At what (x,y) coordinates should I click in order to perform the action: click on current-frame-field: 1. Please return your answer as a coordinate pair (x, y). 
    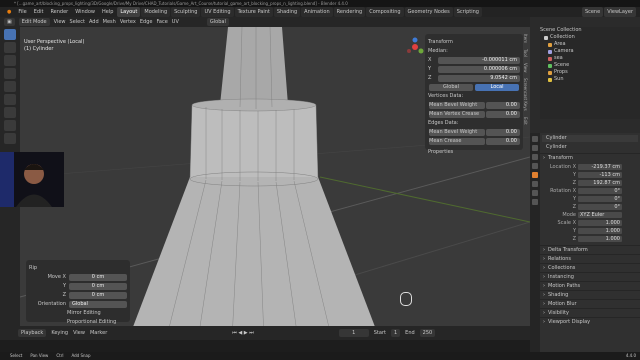
    Looking at the image, I should click on (353, 333).